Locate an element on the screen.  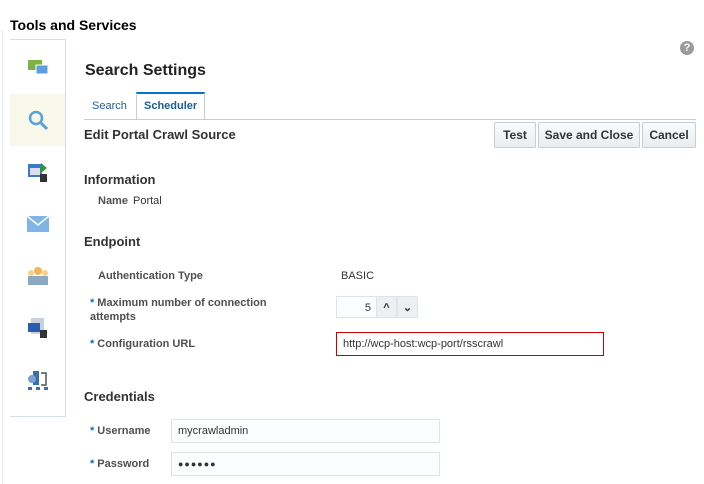
config-url-label-text: Configuration URL is located at coordinates (146, 344).